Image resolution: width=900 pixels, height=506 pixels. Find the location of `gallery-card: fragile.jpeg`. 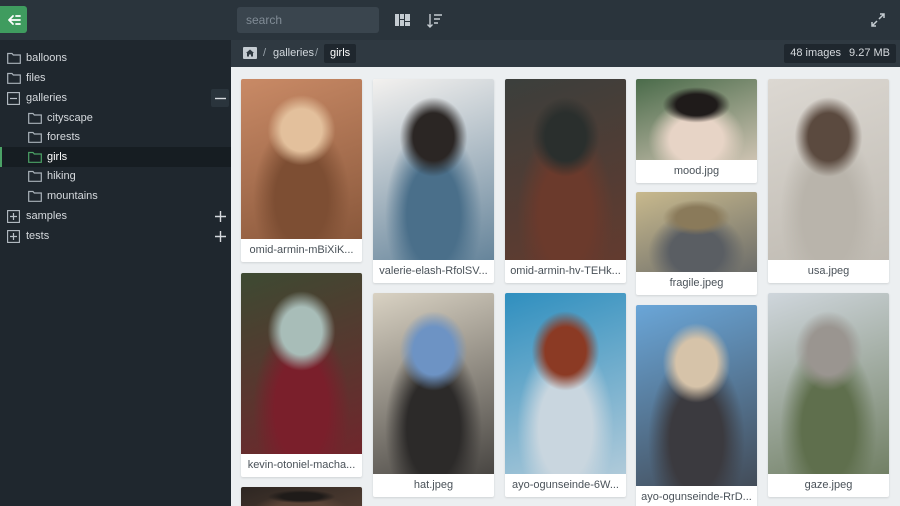

gallery-card: fragile.jpeg is located at coordinates (696, 243).